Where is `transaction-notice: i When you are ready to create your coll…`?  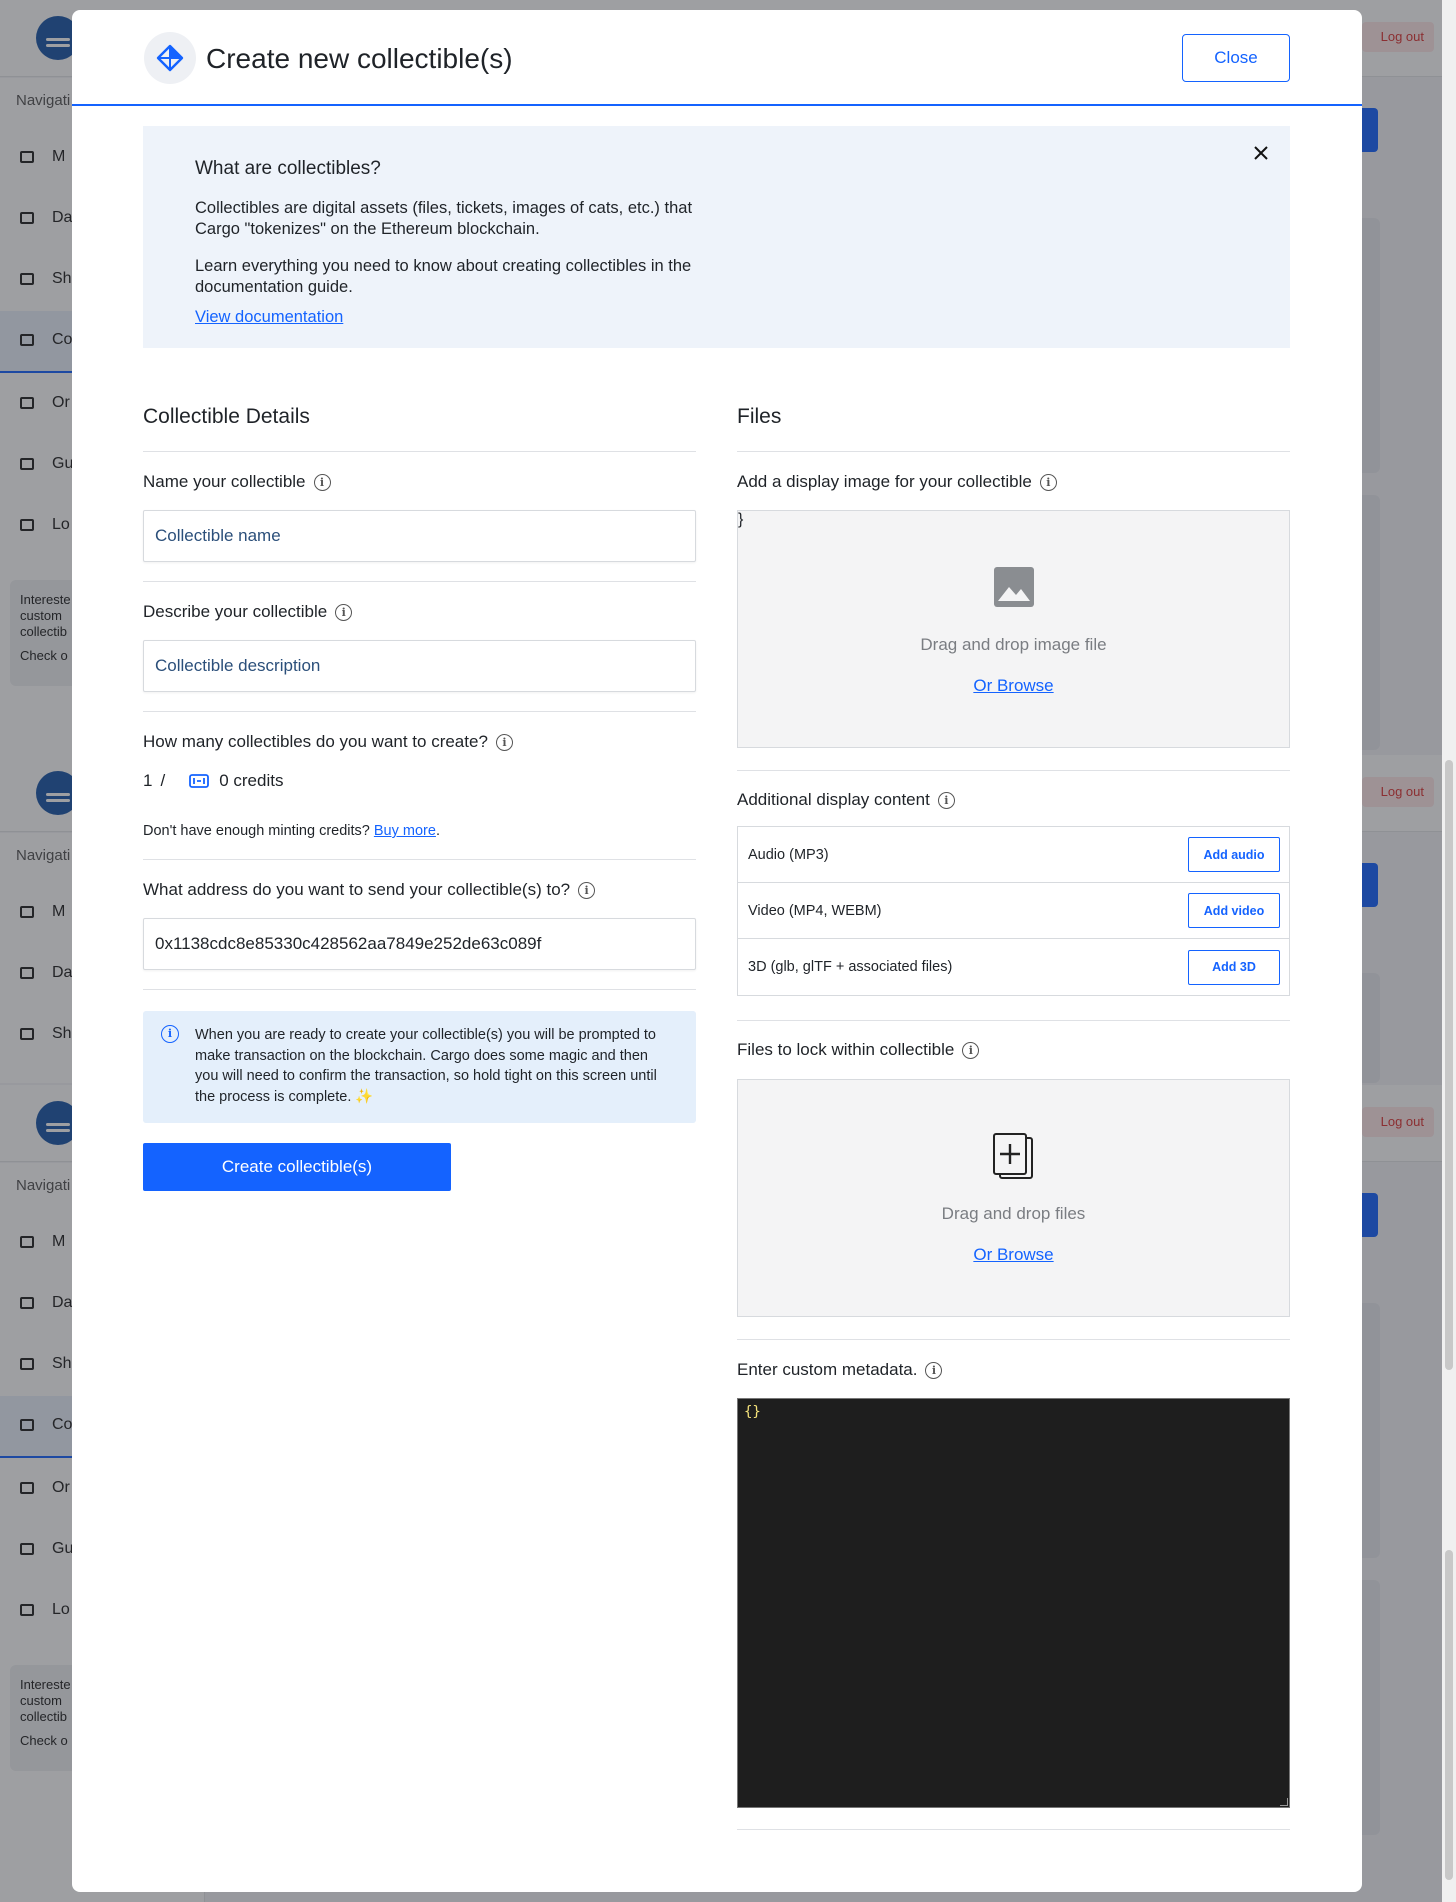 transaction-notice: i When you are ready to create your coll… is located at coordinates (419, 1067).